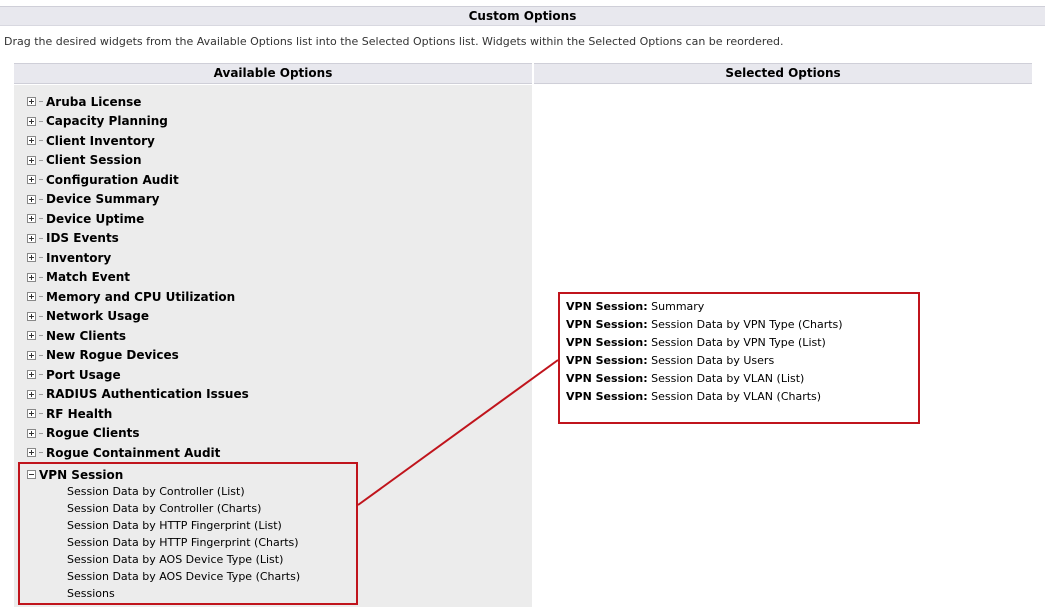 This screenshot has width=1045, height=613. Describe the element at coordinates (75, 474) in the screenshot. I see `vpn-session-group: VPN Session` at that location.